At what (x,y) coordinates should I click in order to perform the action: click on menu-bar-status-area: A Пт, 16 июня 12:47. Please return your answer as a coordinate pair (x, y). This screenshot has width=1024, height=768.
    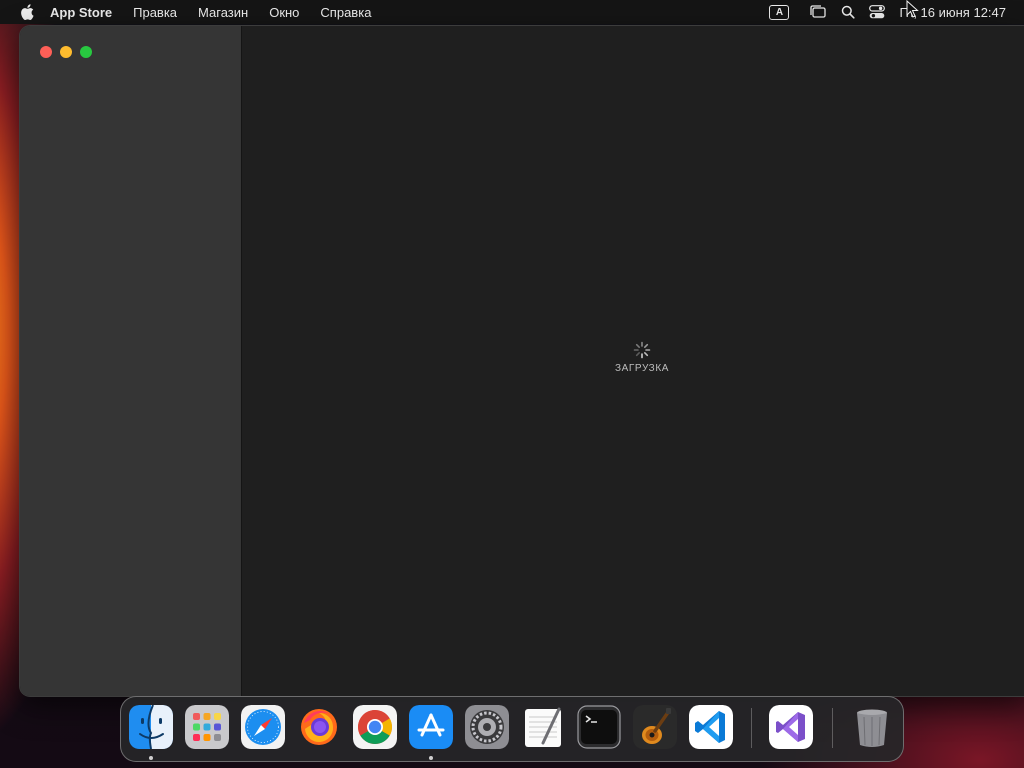
    Looking at the image, I should click on (896, 12).